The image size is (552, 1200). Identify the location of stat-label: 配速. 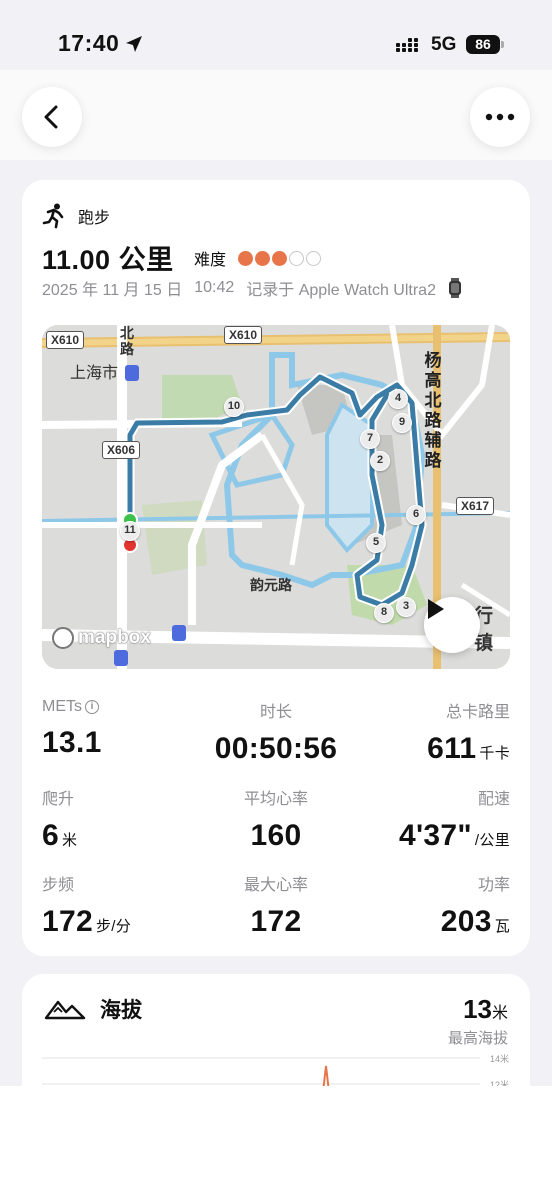
(493, 799).